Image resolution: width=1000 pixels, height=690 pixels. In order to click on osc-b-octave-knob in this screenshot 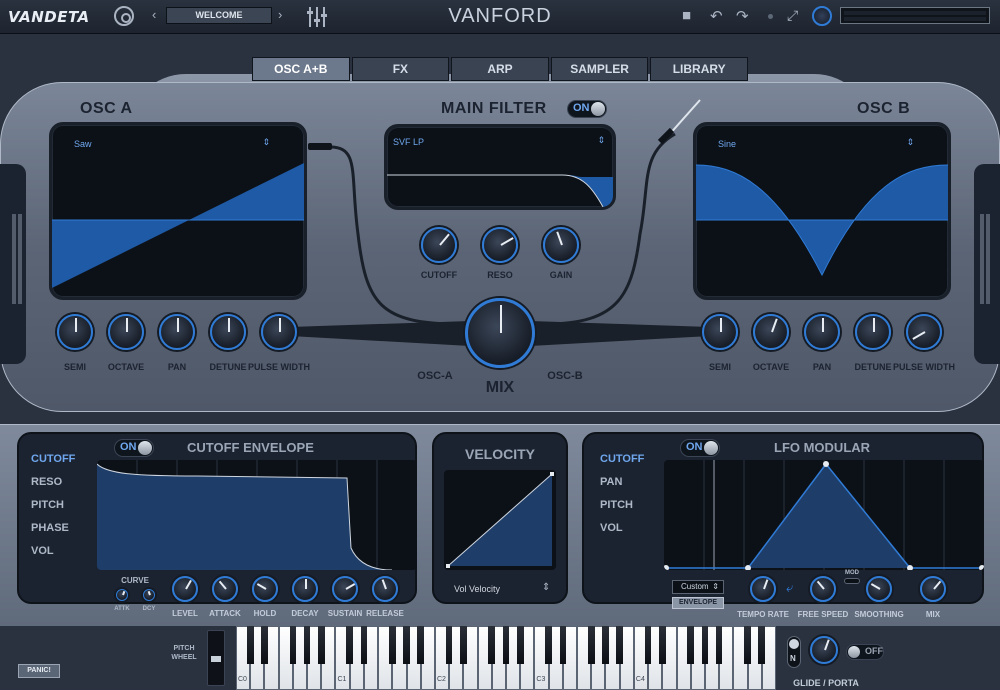, I will do `click(771, 332)`.